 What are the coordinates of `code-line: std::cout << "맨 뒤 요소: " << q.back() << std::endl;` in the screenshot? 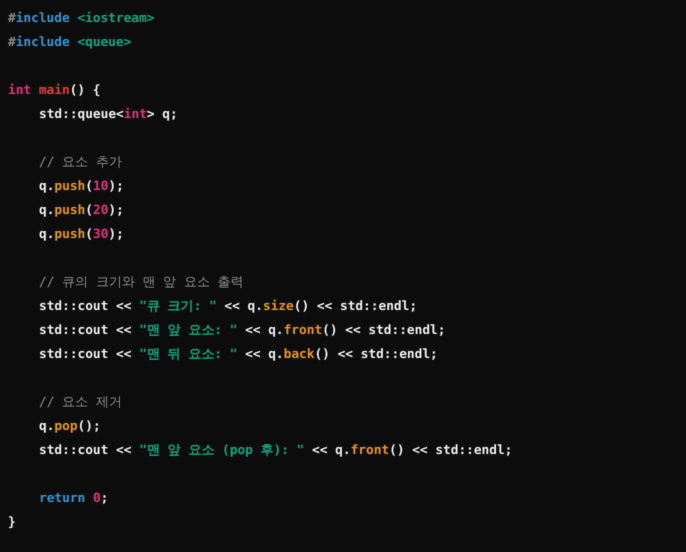 It's located at (238, 354).